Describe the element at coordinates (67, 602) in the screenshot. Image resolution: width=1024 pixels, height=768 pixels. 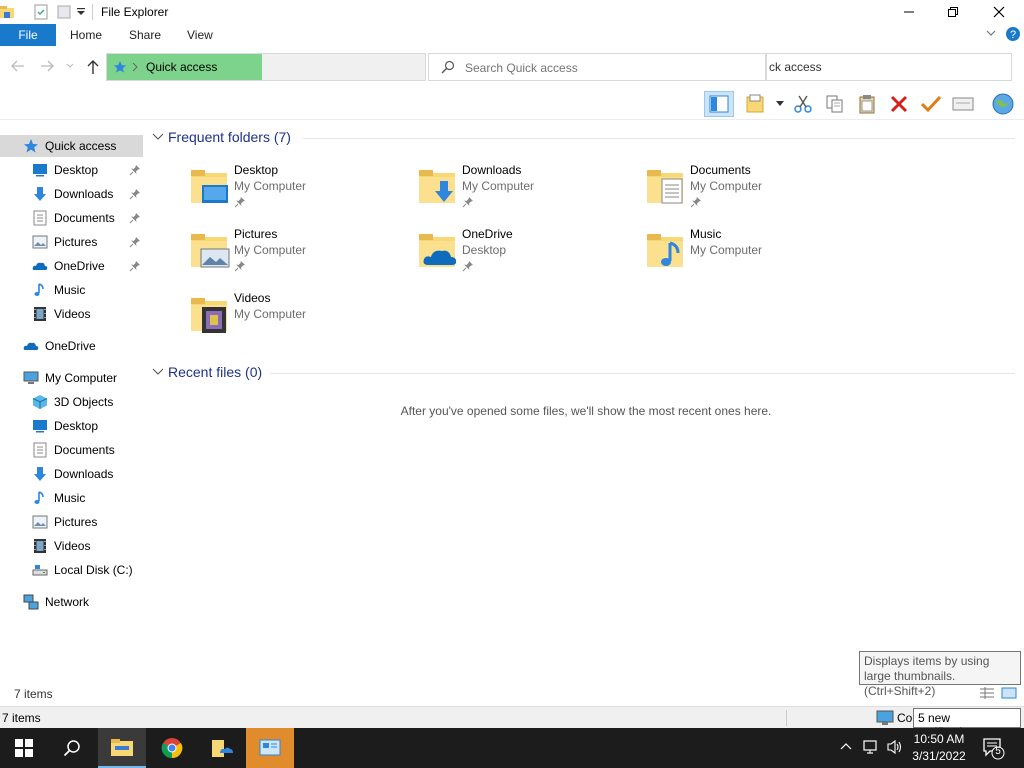
I see `sidebar-item-label: Network` at that location.